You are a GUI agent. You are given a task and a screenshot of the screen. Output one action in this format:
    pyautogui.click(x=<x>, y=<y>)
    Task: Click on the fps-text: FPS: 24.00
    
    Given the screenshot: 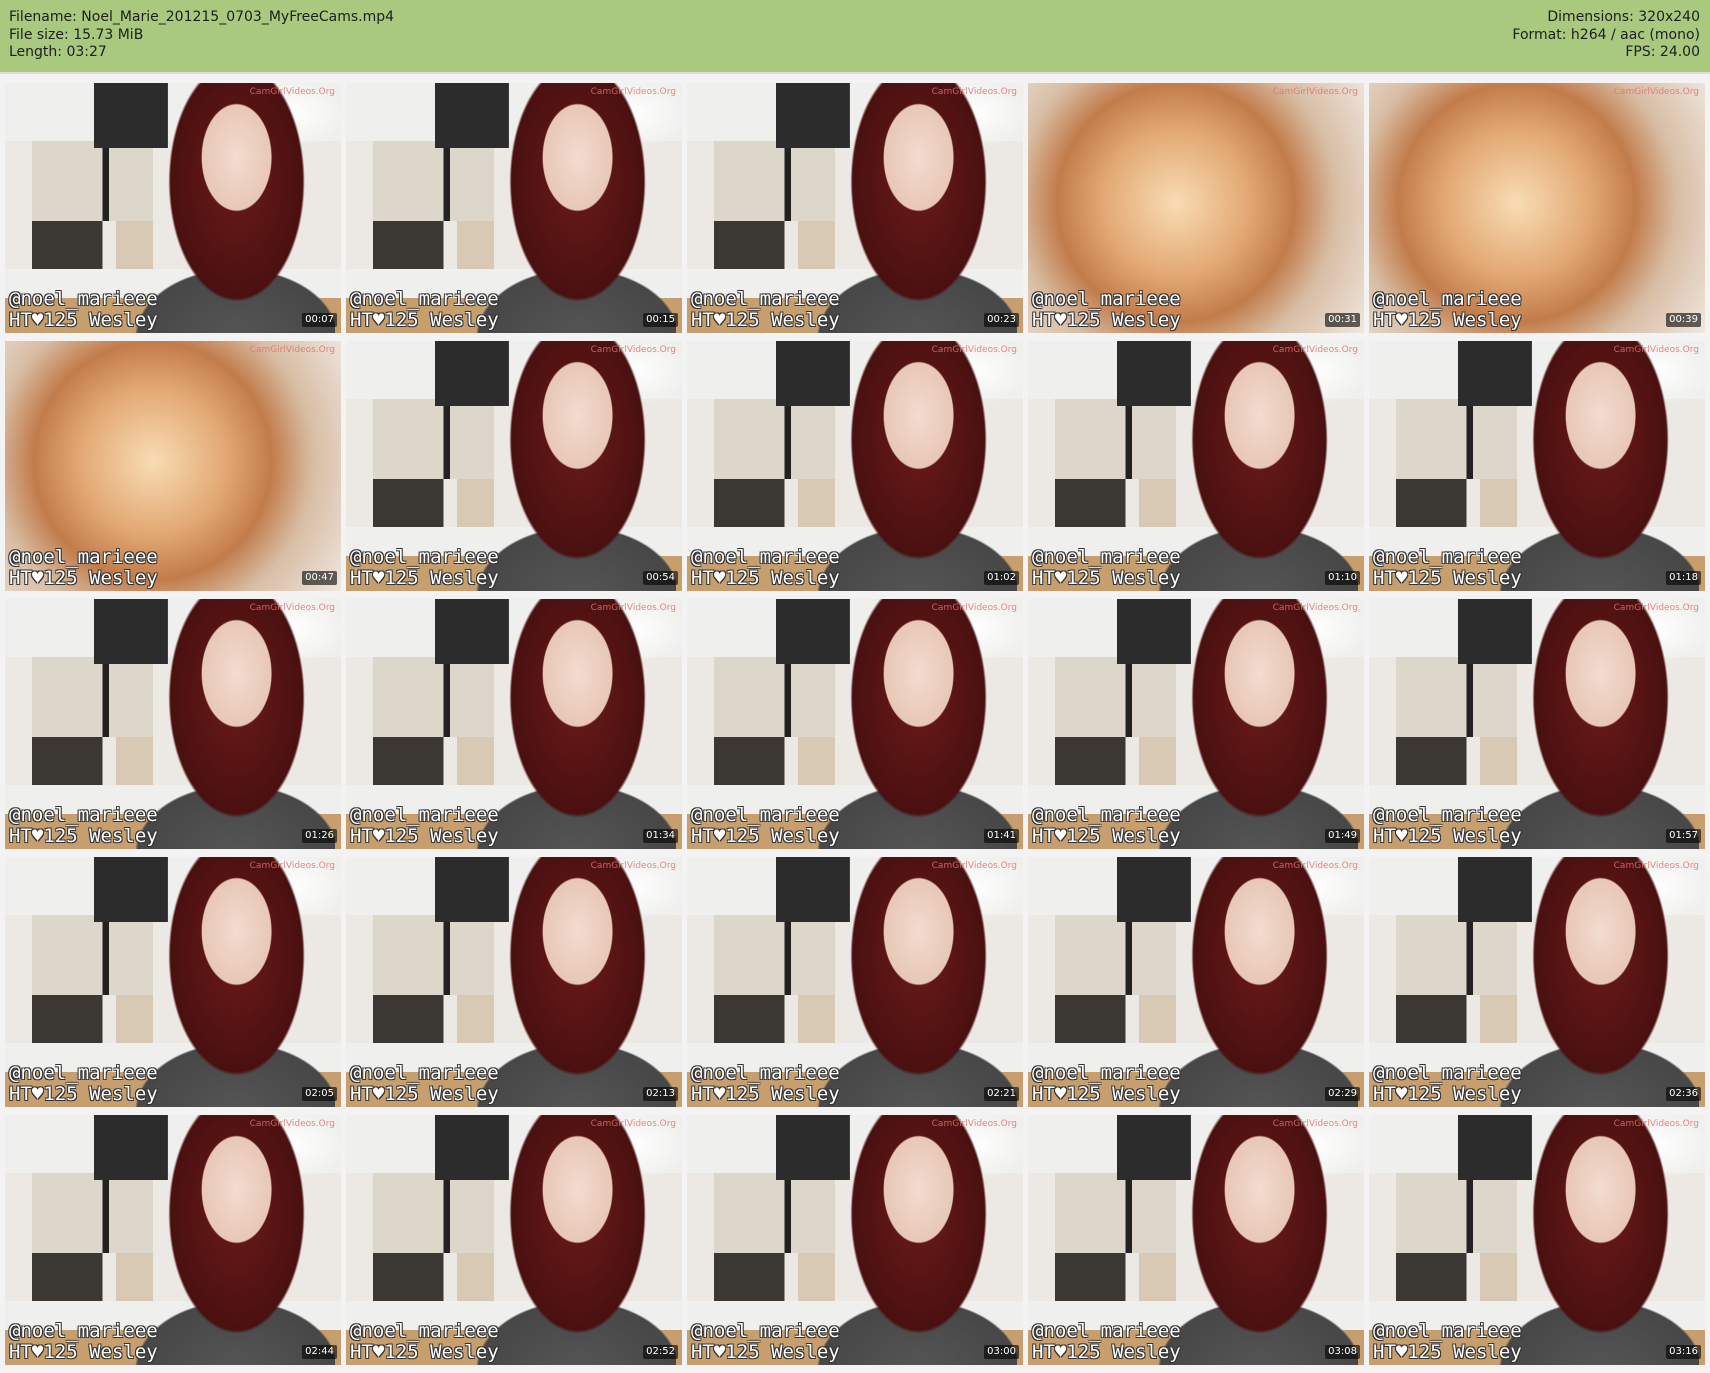 What is the action you would take?
    pyautogui.click(x=1662, y=52)
    